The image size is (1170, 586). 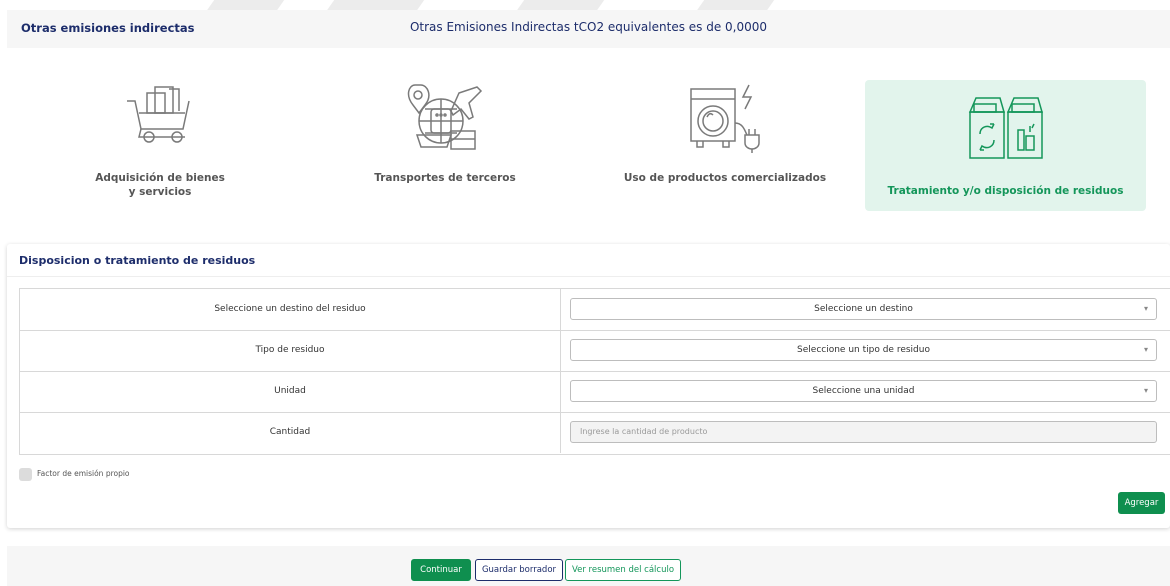 I want to click on view-summary-button: Ver resumen del cálculo, so click(x=623, y=570).